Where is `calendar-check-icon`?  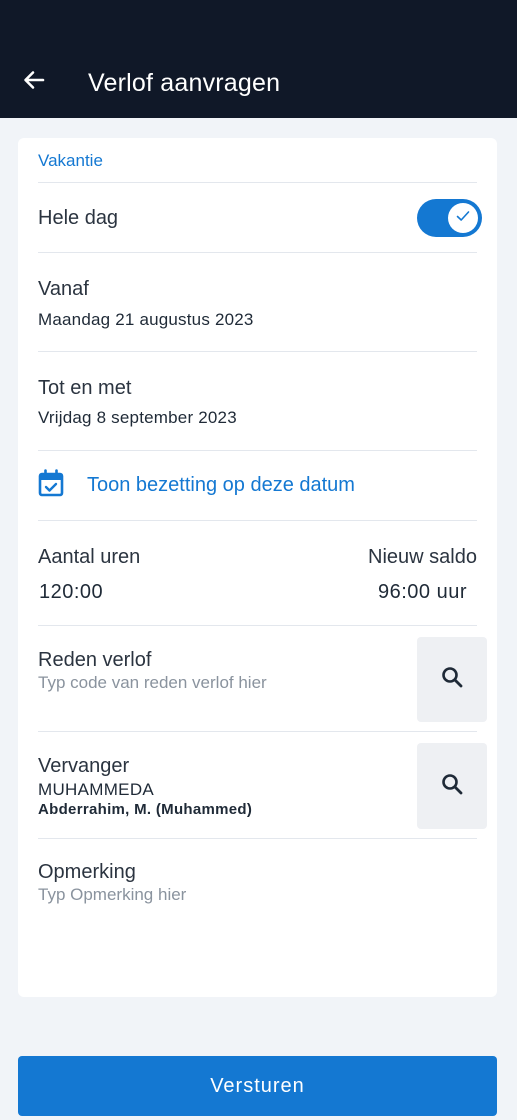
calendar-check-icon is located at coordinates (51, 485).